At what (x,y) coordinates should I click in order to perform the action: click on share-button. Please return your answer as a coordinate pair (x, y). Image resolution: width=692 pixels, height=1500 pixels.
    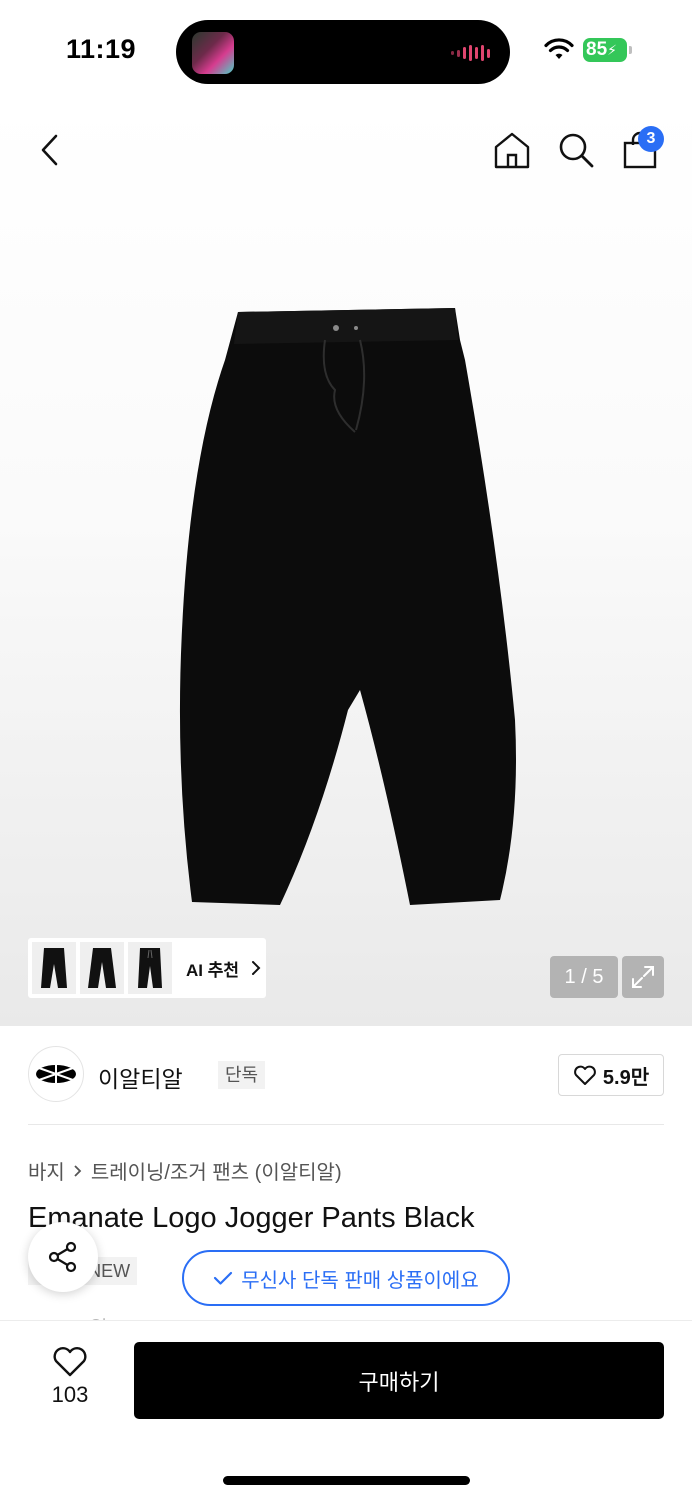
    Looking at the image, I should click on (63, 1257).